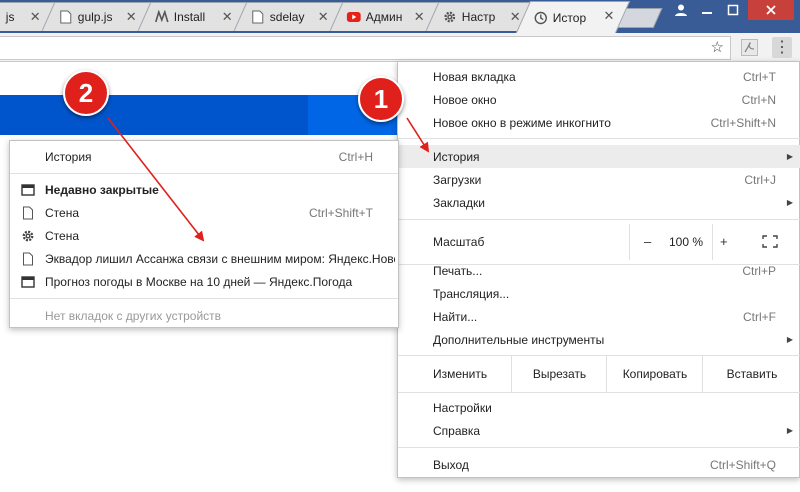 The image size is (800, 492). Describe the element at coordinates (459, 202) in the screenshot. I see `menu-item-label: Закладки` at that location.